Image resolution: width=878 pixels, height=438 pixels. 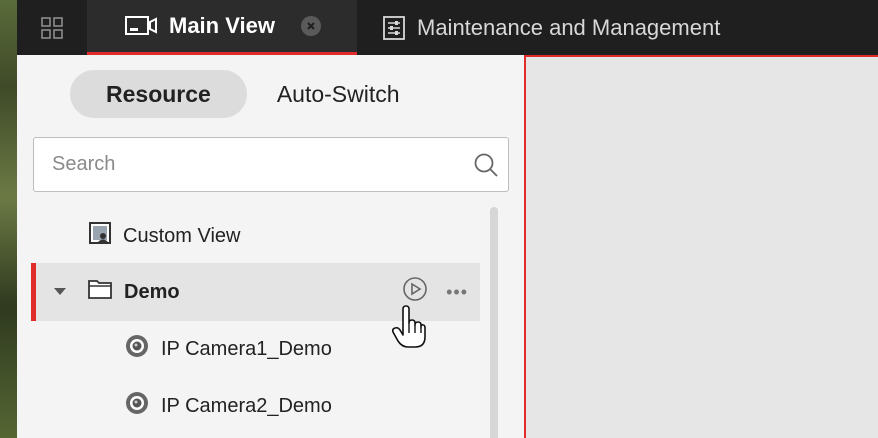 I want to click on top-bar: Main View Maintenance and Management, so click(x=447, y=27).